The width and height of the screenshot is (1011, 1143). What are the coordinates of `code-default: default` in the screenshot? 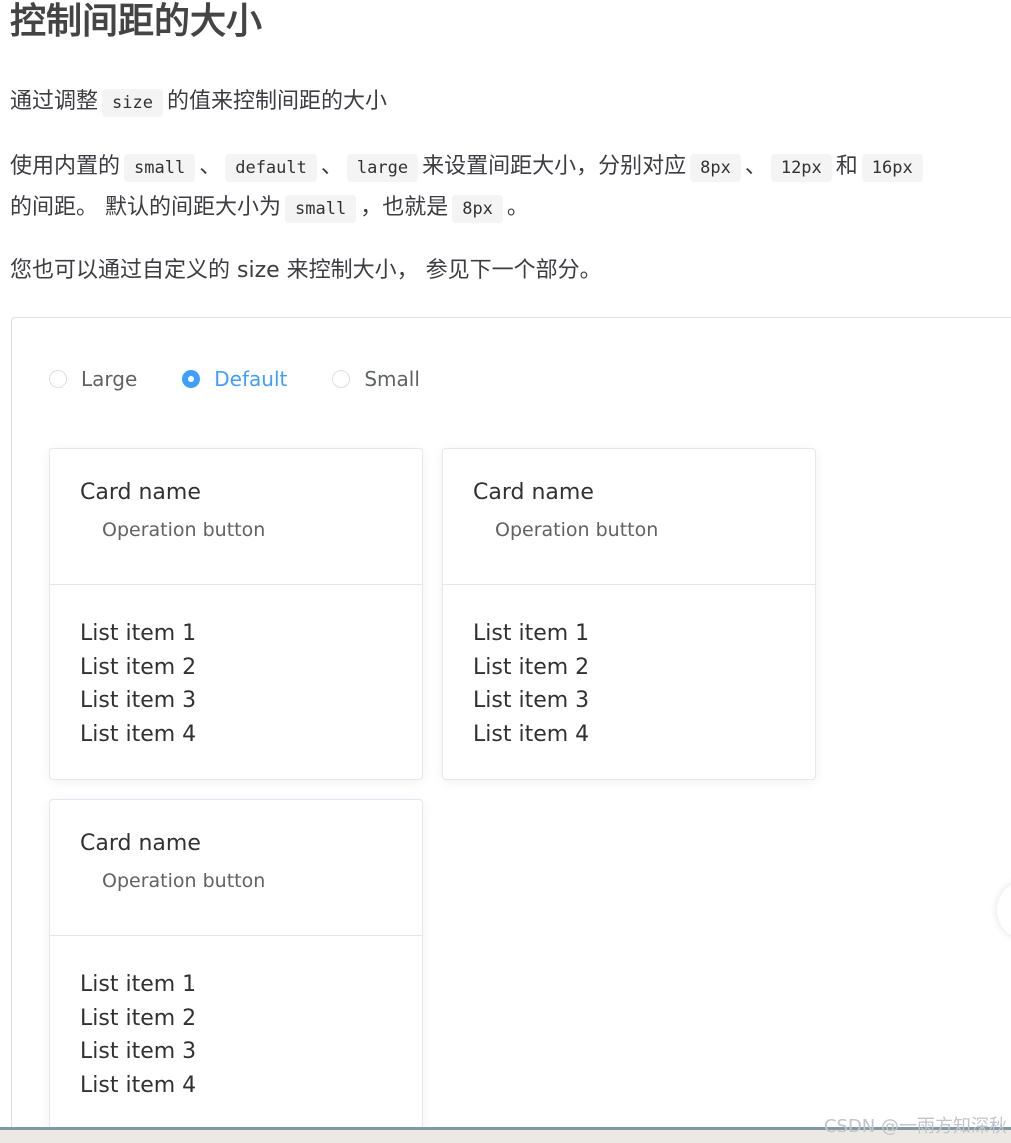 It's located at (271, 168).